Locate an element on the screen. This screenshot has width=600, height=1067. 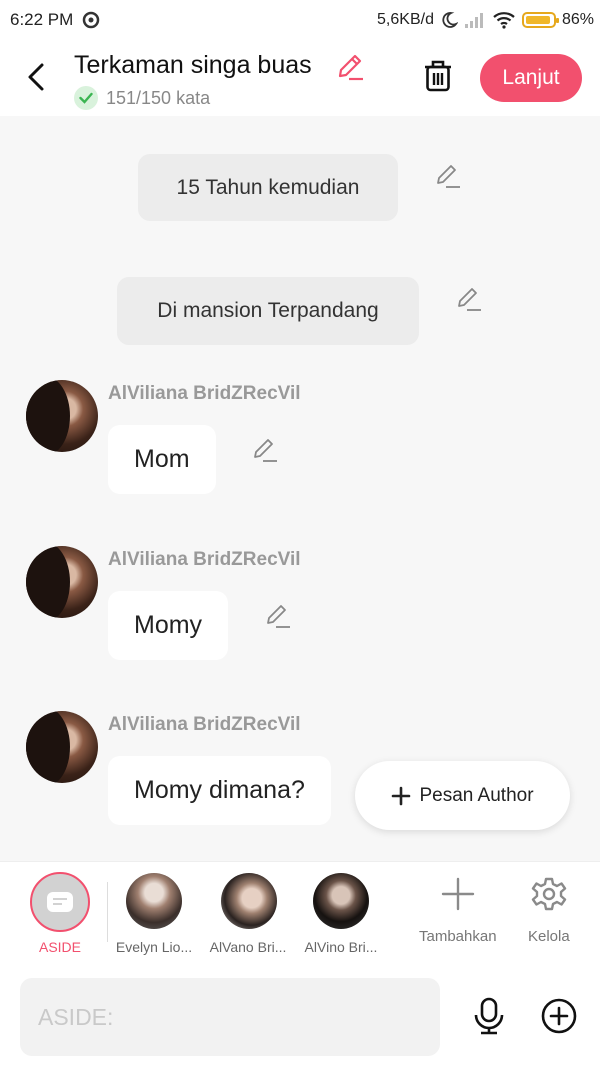
word-count: 151/150 kata is located at coordinates (142, 98).